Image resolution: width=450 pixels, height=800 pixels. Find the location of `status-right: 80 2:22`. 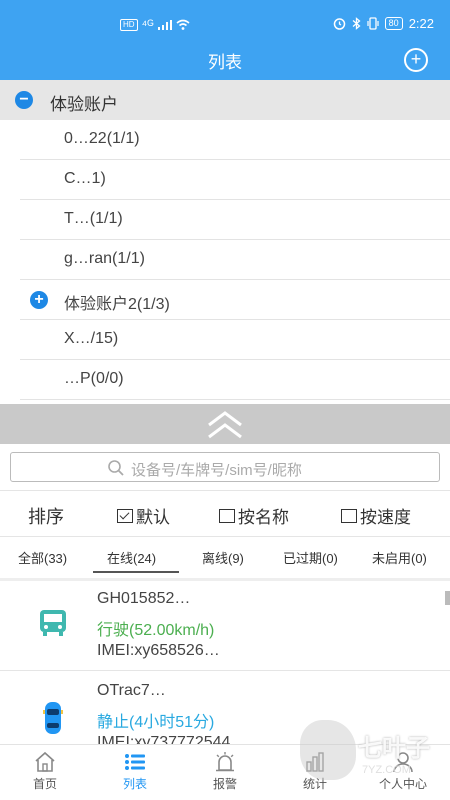

status-right: 80 2:22 is located at coordinates (383, 23).